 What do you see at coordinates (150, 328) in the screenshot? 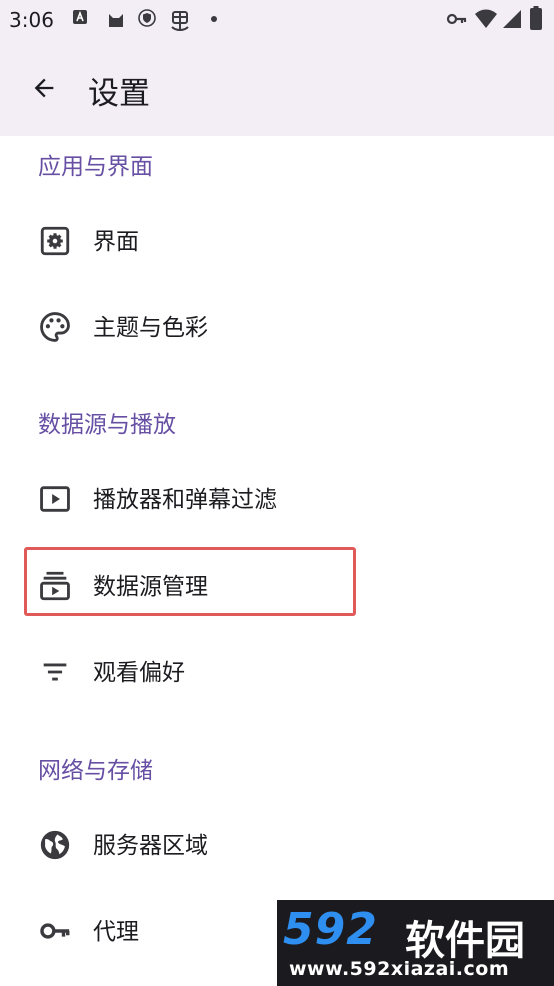
I see `setting-item-label: 主题与色彩` at bounding box center [150, 328].